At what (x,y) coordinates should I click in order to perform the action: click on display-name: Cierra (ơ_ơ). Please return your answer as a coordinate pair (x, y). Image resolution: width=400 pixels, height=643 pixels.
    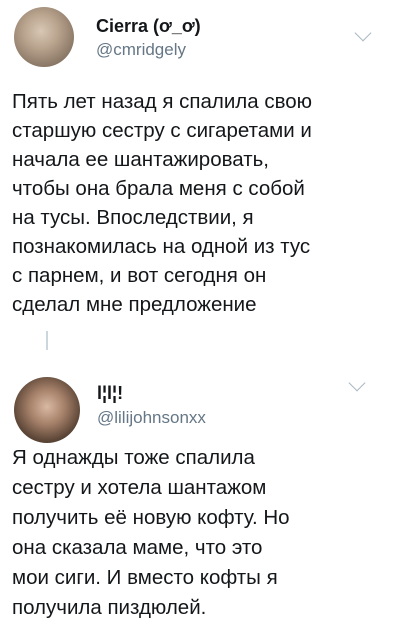
    Looking at the image, I should click on (148, 26).